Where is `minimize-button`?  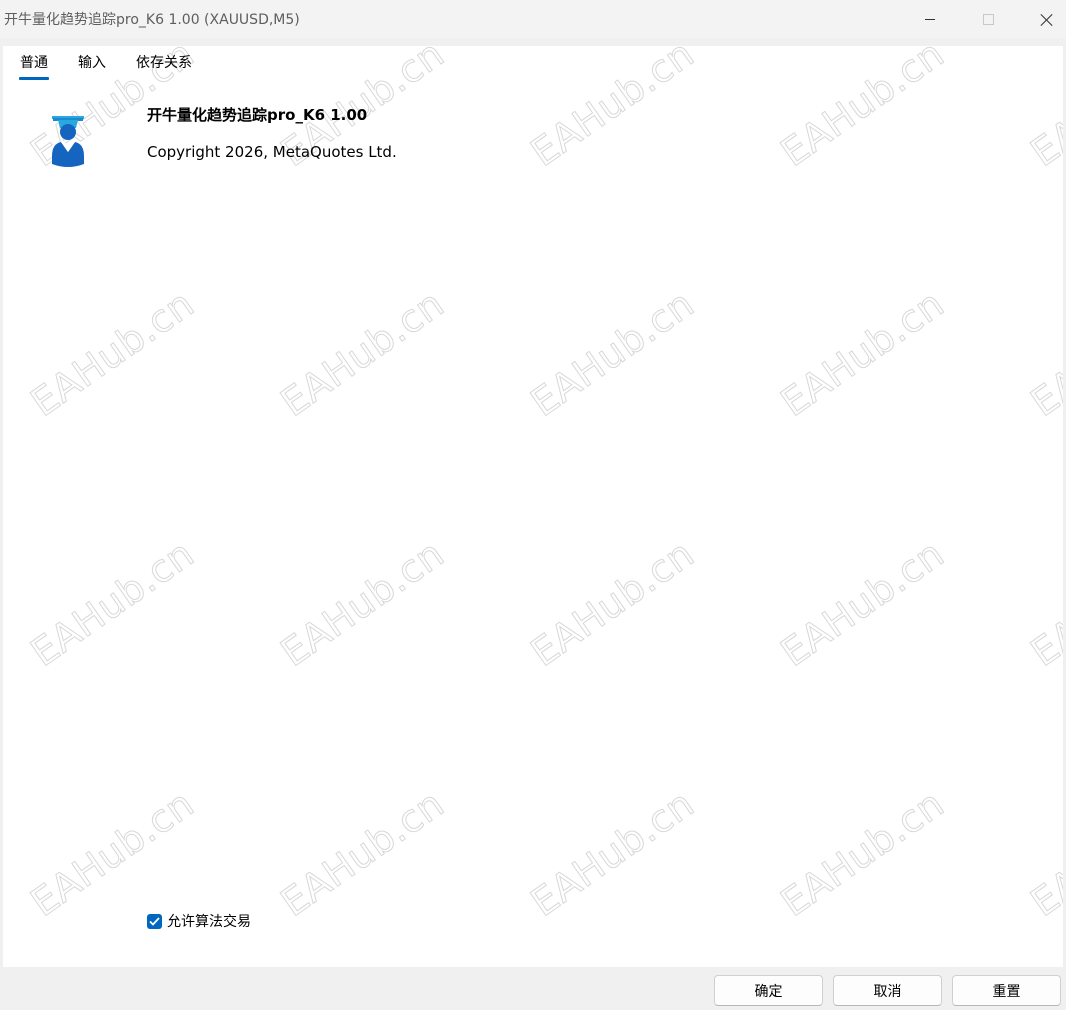
minimize-button is located at coordinates (930, 19).